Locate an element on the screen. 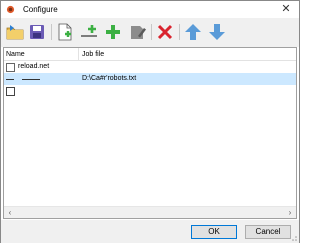 Image resolution: width=320 pixels, height=243 pixels. toolbar is located at coordinates (150, 32).